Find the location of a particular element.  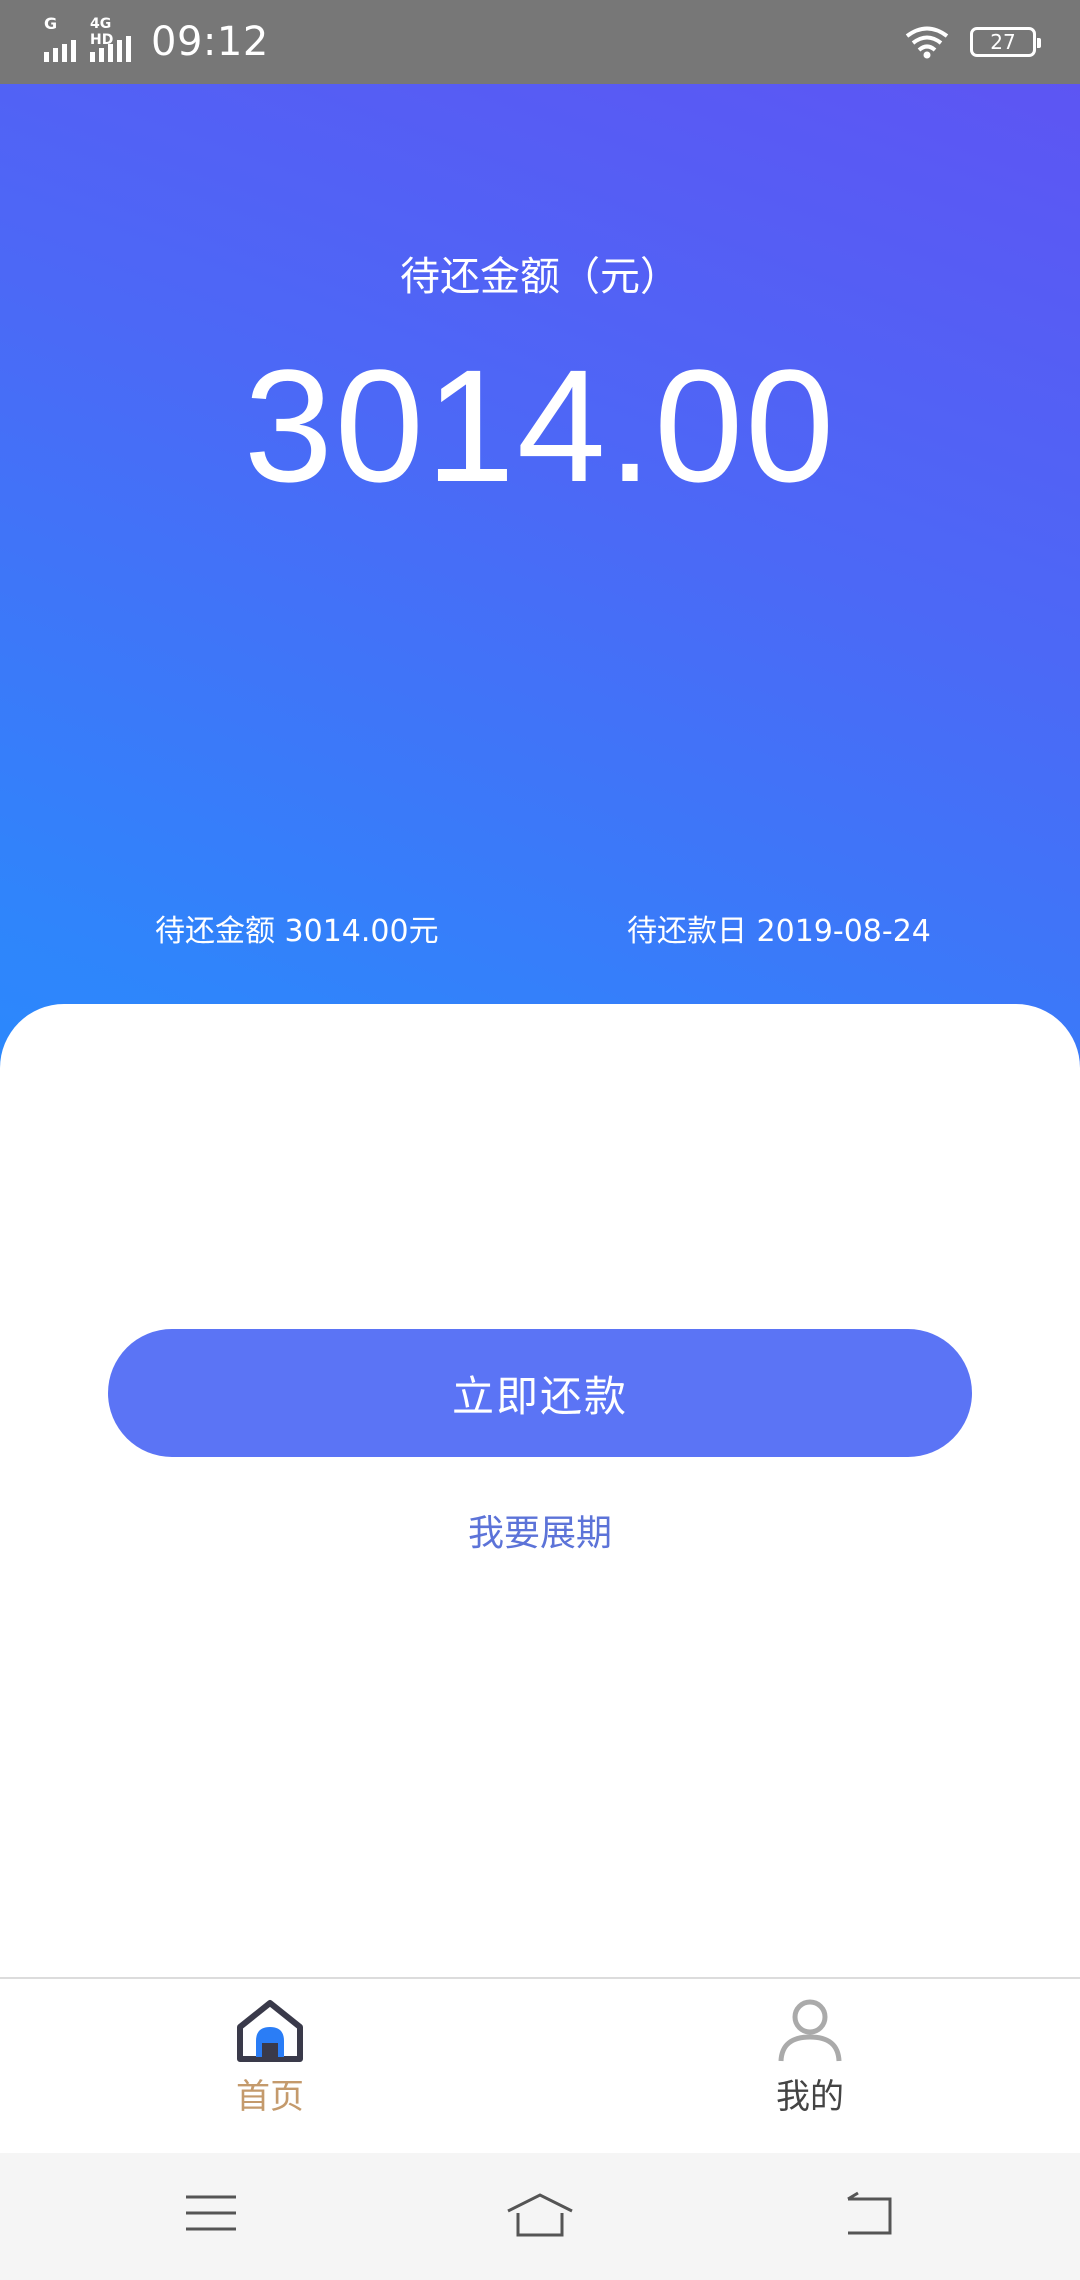

battery-icon: 27 is located at coordinates (1005, 42).